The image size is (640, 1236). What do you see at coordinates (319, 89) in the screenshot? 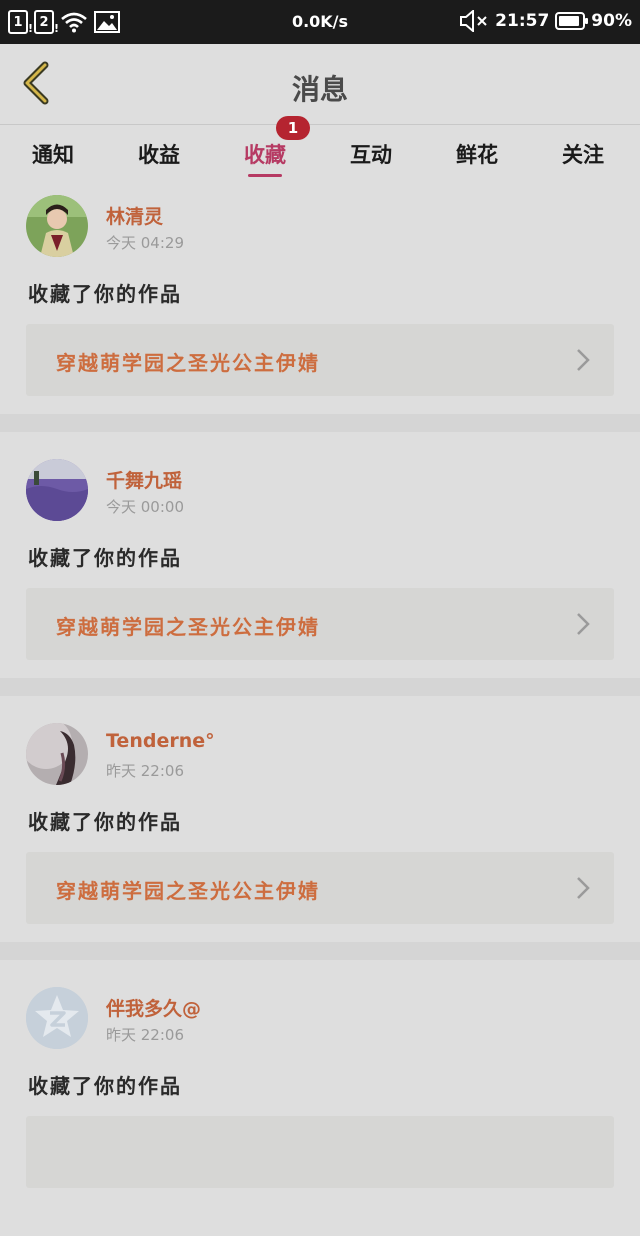
I see `page-title: 消息` at bounding box center [319, 89].